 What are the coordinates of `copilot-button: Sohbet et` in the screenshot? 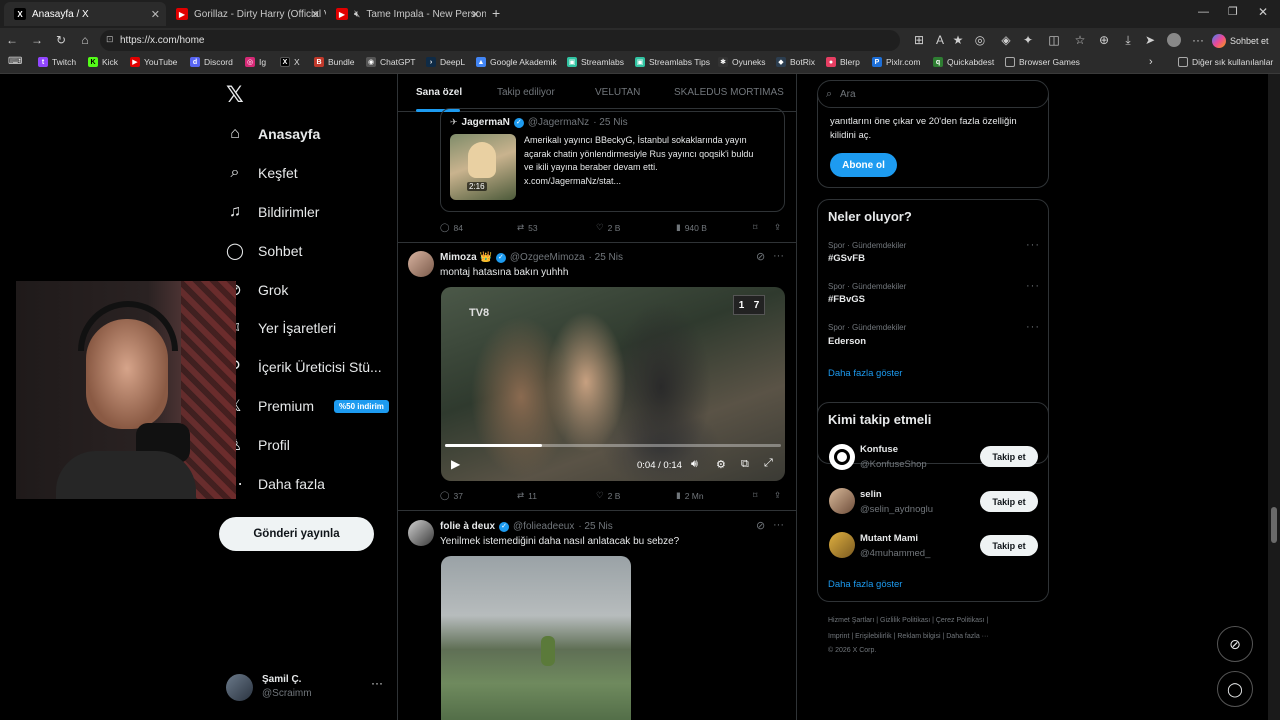 It's located at (1240, 40).